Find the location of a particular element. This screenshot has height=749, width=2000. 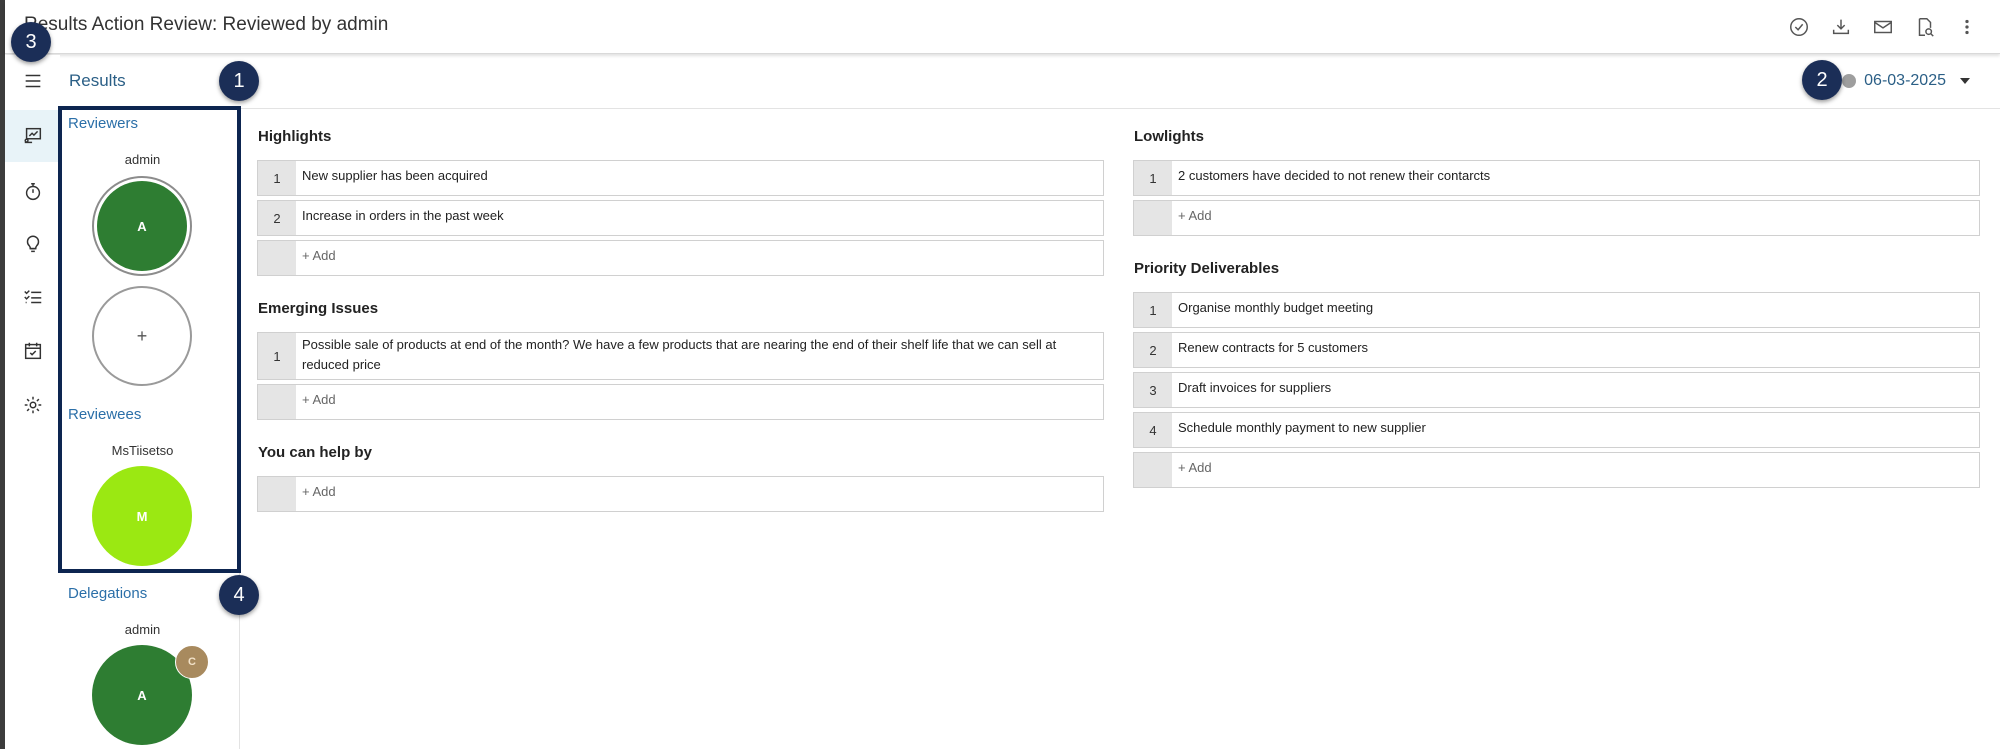

navigation-rail is located at coordinates (32, 402).